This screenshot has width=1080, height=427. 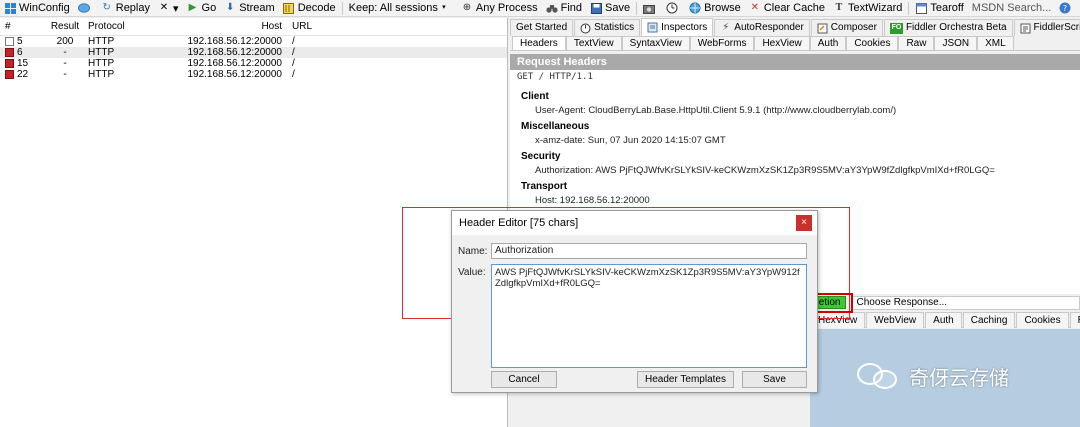 I want to click on header-host: Host: 192.168.56.12:20000, so click(x=795, y=200).